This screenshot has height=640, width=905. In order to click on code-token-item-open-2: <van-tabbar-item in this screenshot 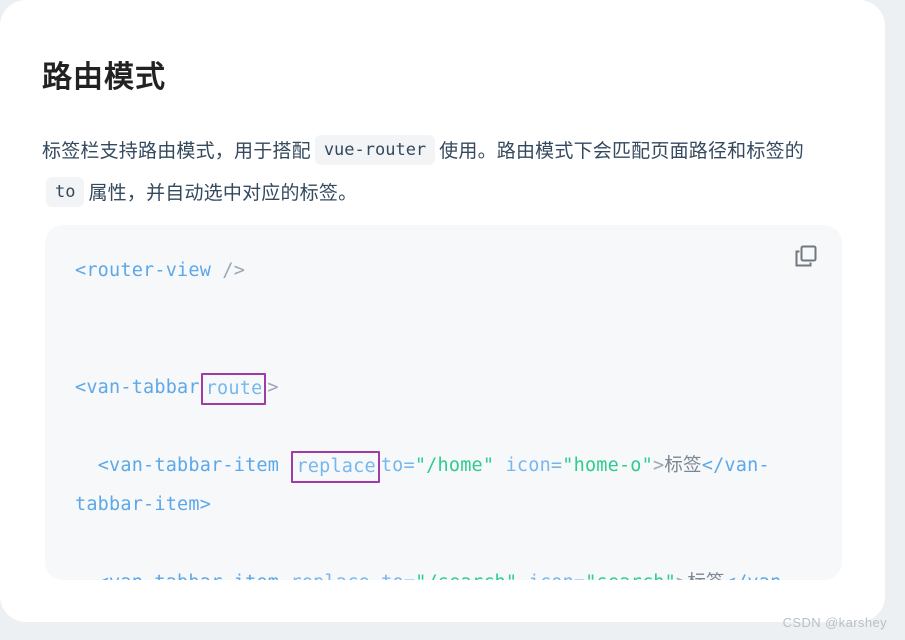, I will do `click(188, 576)`.